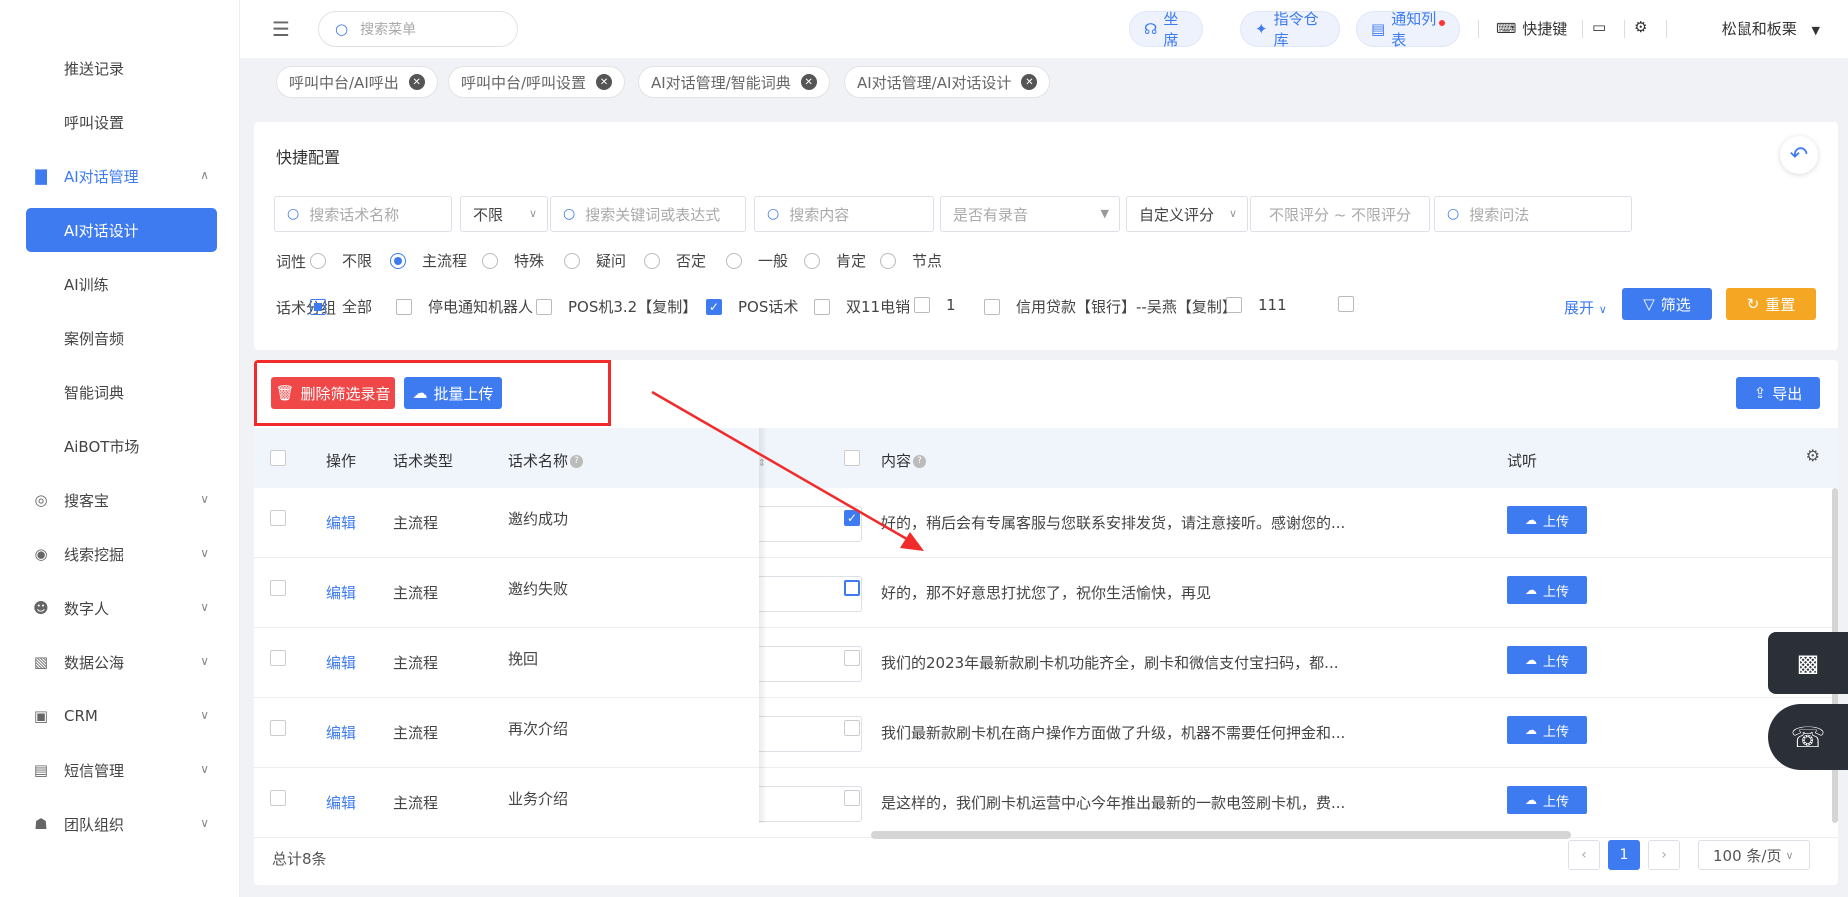  Describe the element at coordinates (1799, 155) in the screenshot. I see `back-arrow-icon: ↶` at that location.